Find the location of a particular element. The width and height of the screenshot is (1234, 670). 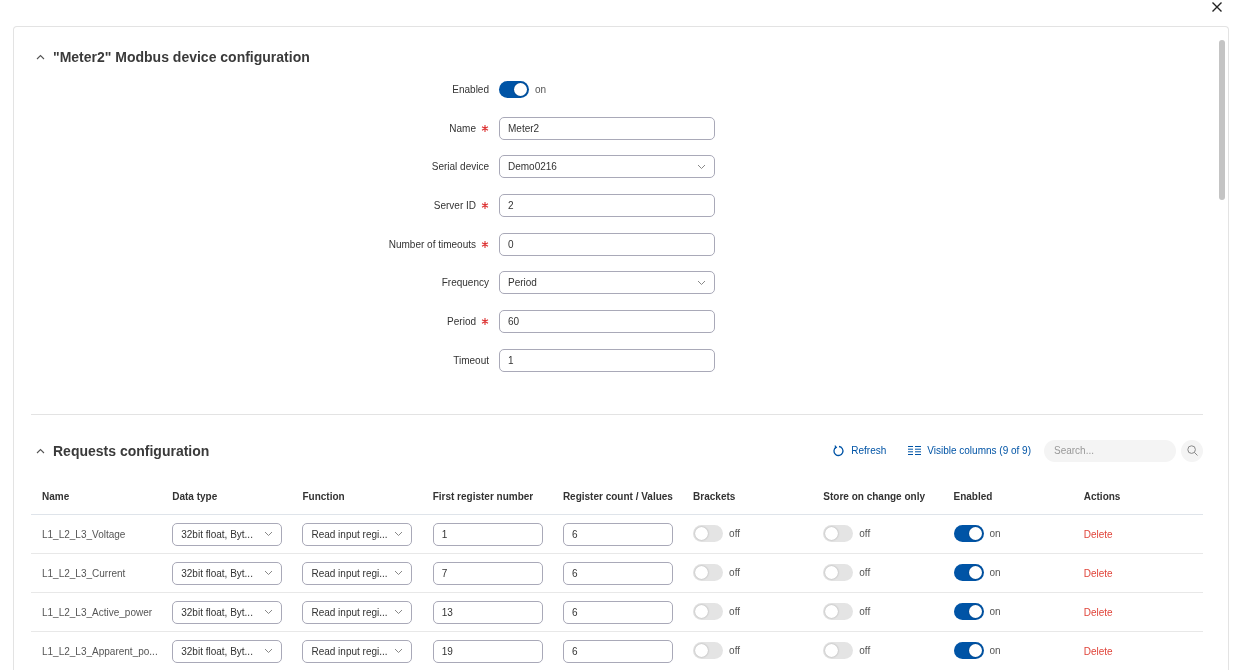

input-dropdown: Period is located at coordinates (607, 283).